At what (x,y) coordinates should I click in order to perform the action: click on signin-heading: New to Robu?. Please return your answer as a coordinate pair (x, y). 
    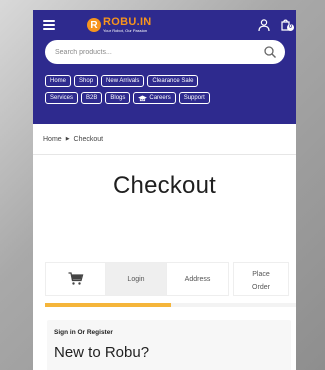
    Looking at the image, I should click on (102, 352).